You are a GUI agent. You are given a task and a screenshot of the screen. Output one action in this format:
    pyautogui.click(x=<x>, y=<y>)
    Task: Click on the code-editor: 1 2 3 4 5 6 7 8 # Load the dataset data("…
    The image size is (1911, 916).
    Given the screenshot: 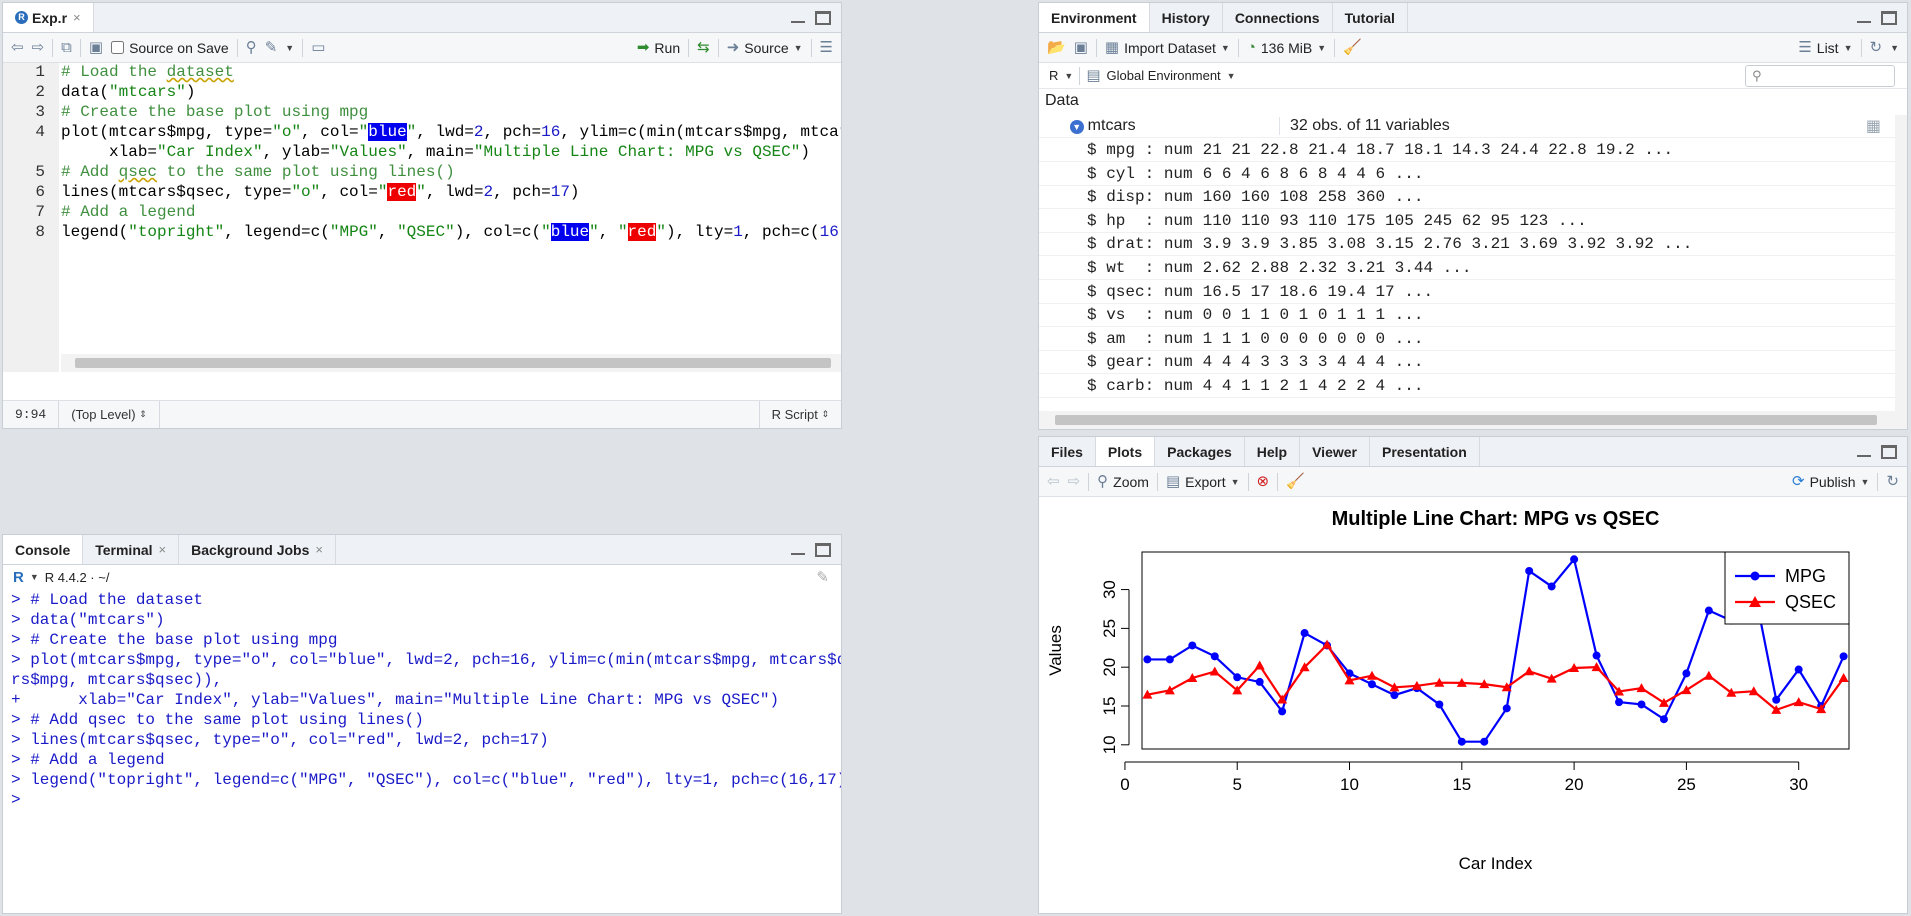 What is the action you would take?
    pyautogui.click(x=422, y=217)
    